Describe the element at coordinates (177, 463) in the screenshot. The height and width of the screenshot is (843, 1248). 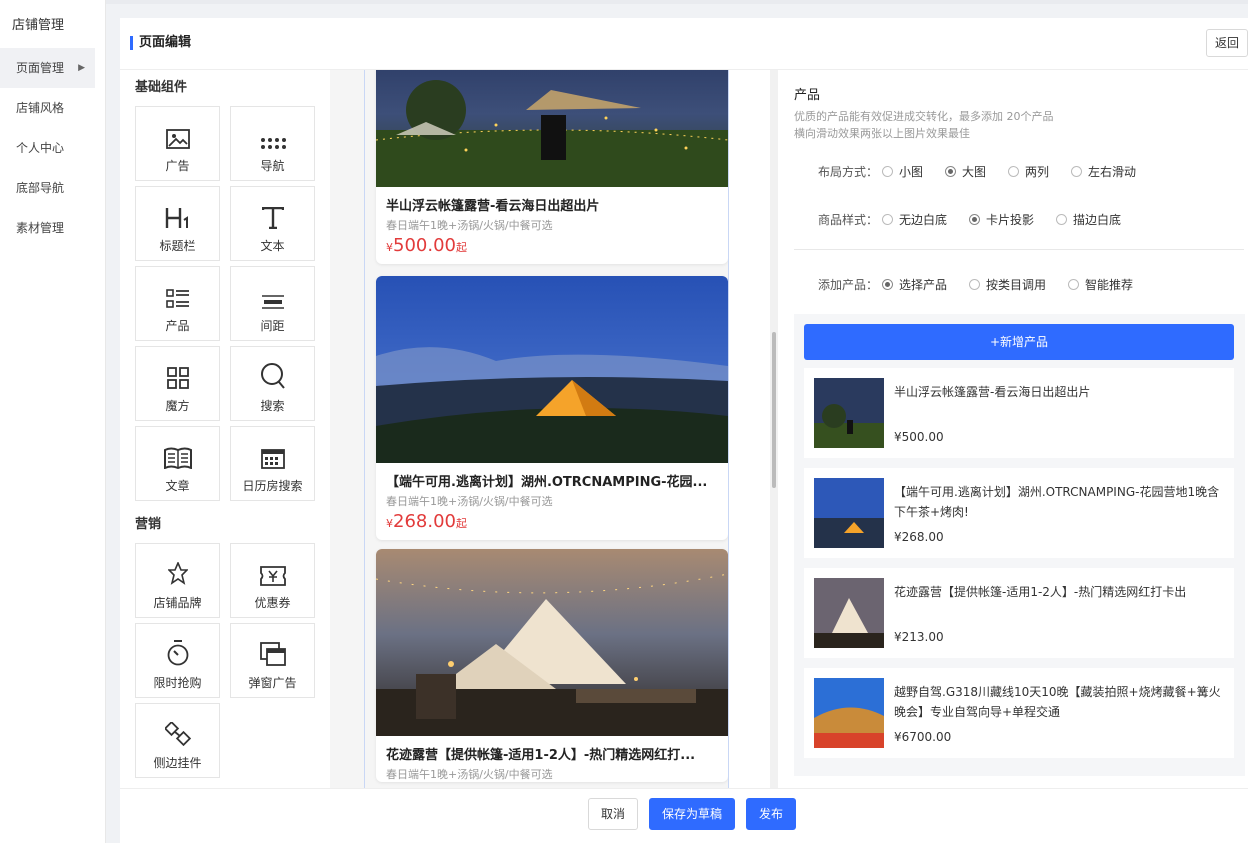
I see `component-article: 文章` at that location.